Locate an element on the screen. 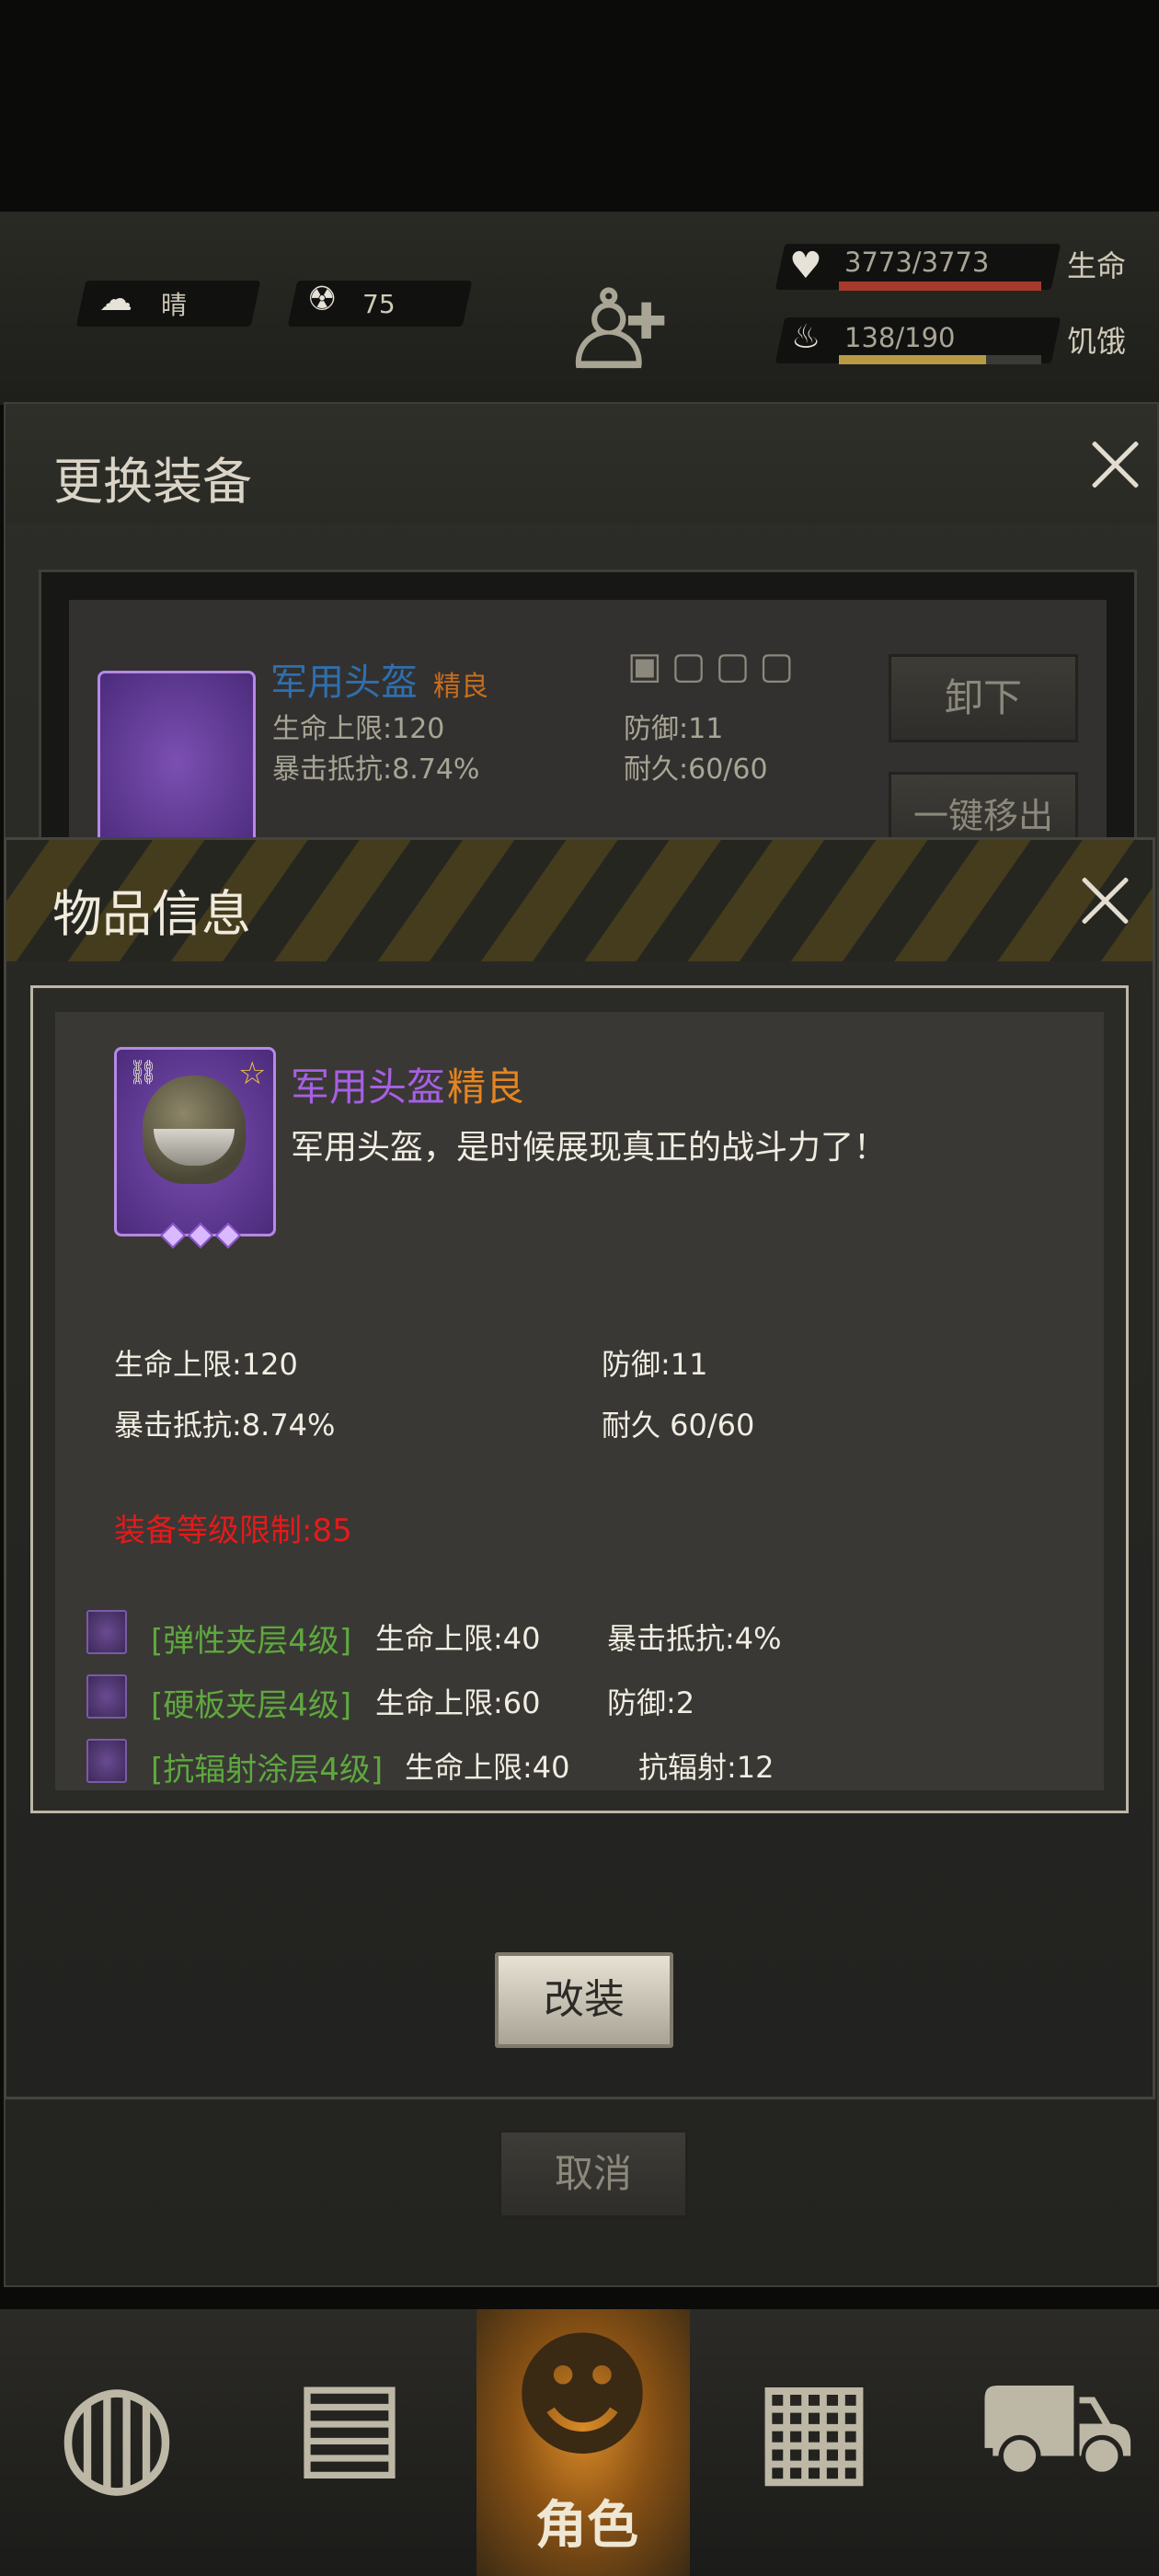 The height and width of the screenshot is (2576, 1159). globe-icon: ◍ is located at coordinates (117, 2432).